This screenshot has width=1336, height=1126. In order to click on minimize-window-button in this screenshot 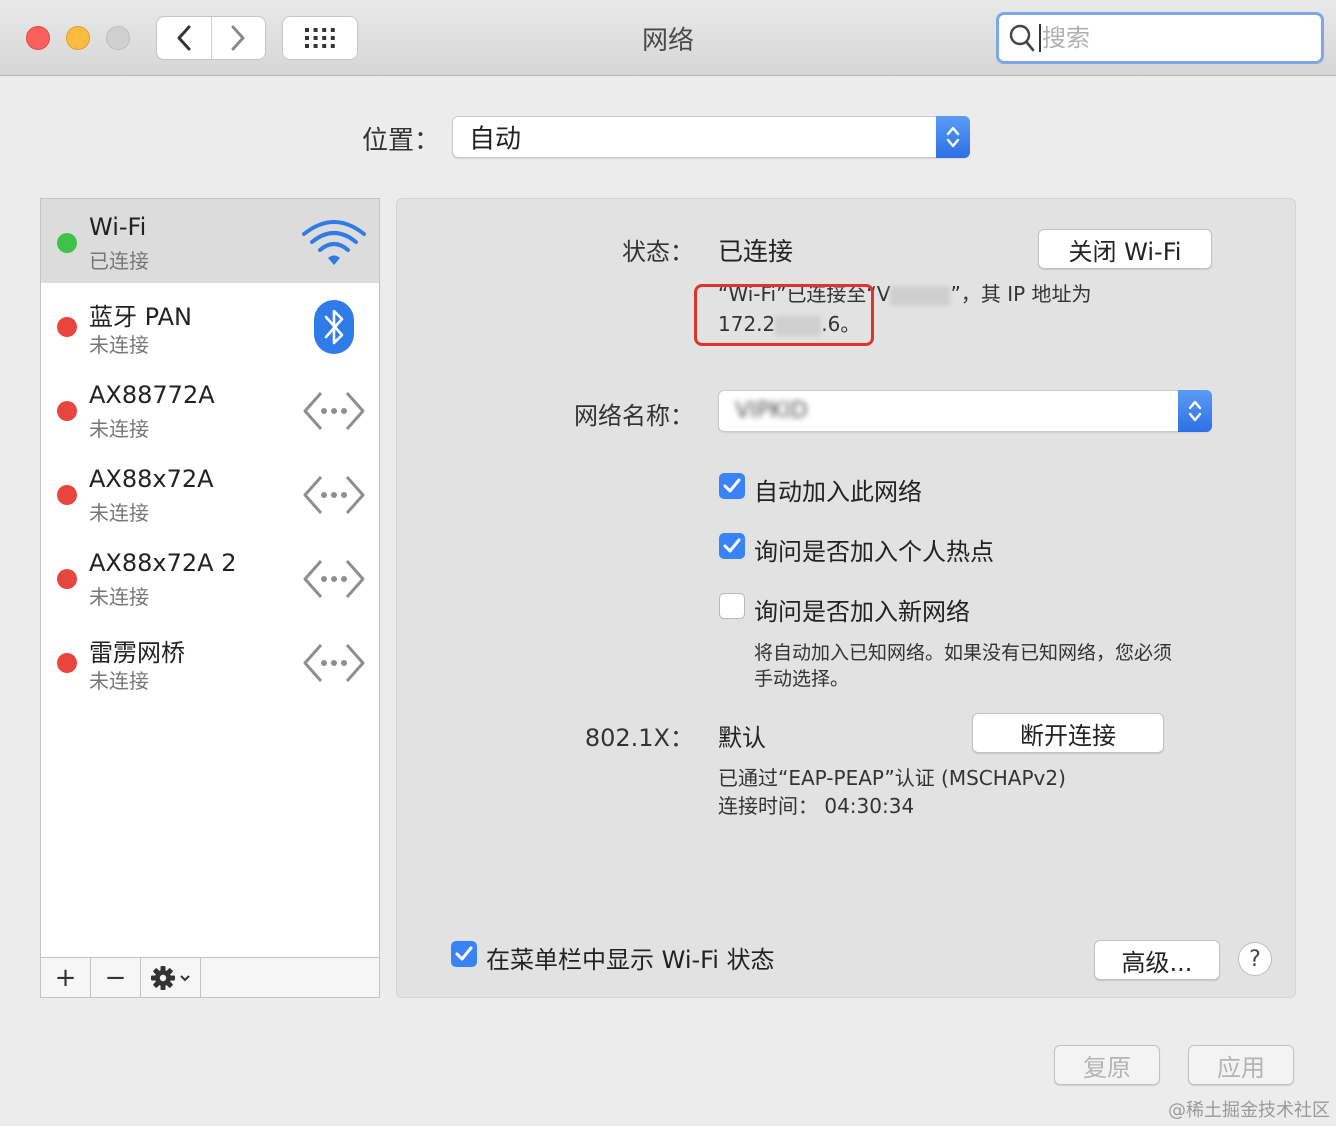, I will do `click(78, 38)`.